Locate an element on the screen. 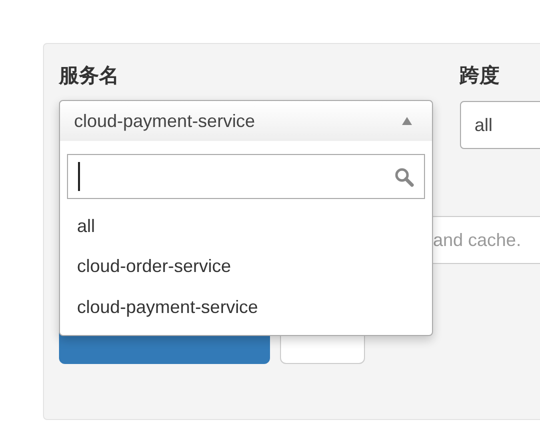 Image resolution: width=540 pixels, height=429 pixels. field-label: 服务名 is located at coordinates (89, 76).